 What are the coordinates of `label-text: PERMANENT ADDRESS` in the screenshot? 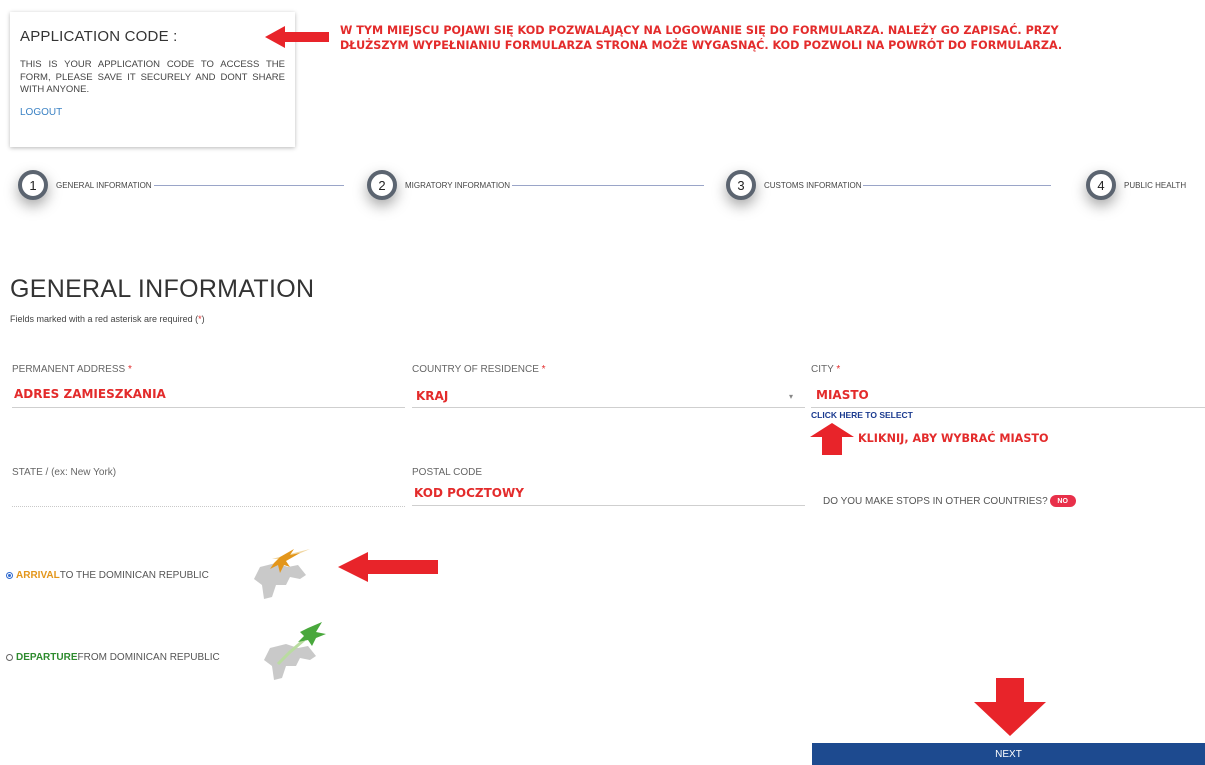 It's located at (69, 369).